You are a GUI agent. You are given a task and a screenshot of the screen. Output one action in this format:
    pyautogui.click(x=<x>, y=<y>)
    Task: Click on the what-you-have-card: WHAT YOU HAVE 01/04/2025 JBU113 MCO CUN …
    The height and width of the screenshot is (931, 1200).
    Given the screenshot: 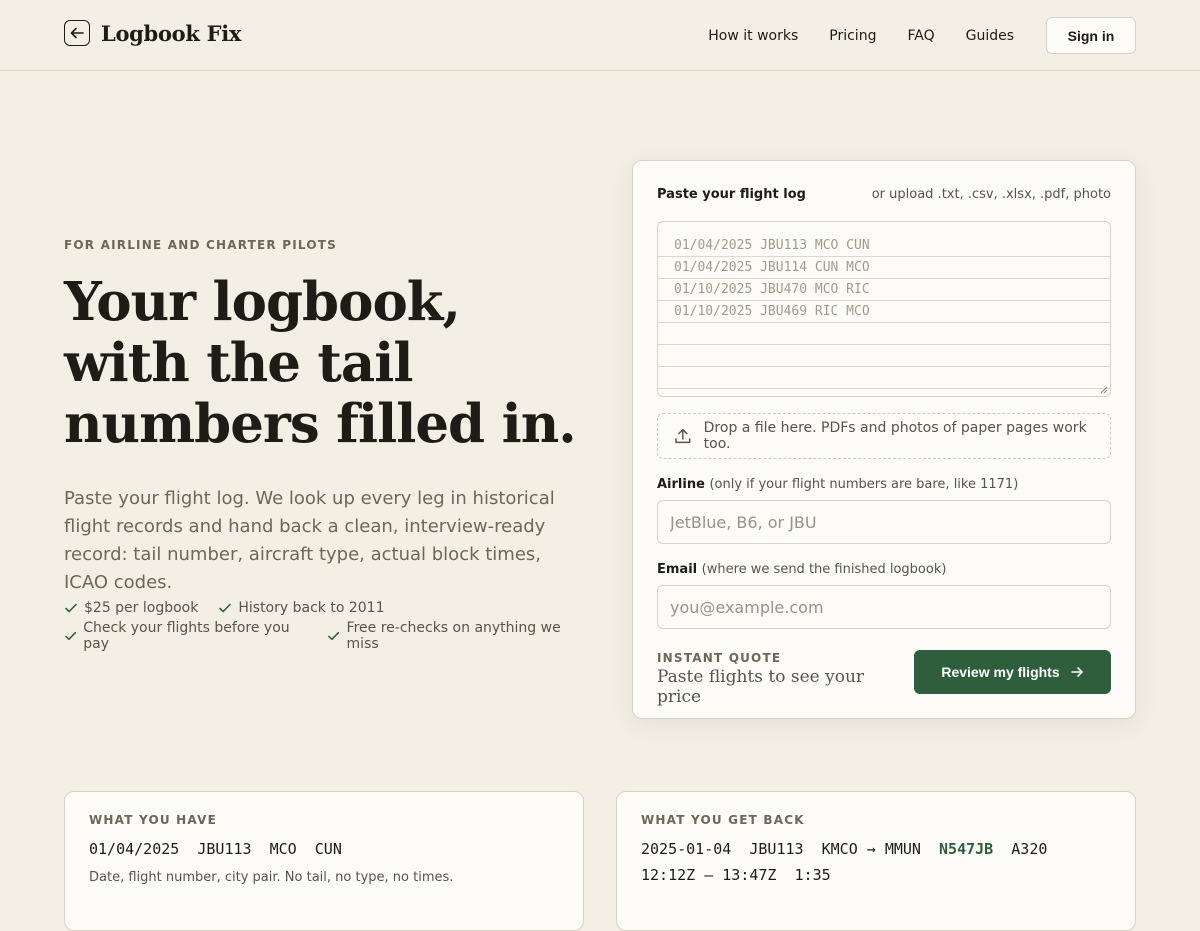 What is the action you would take?
    pyautogui.click(x=324, y=861)
    